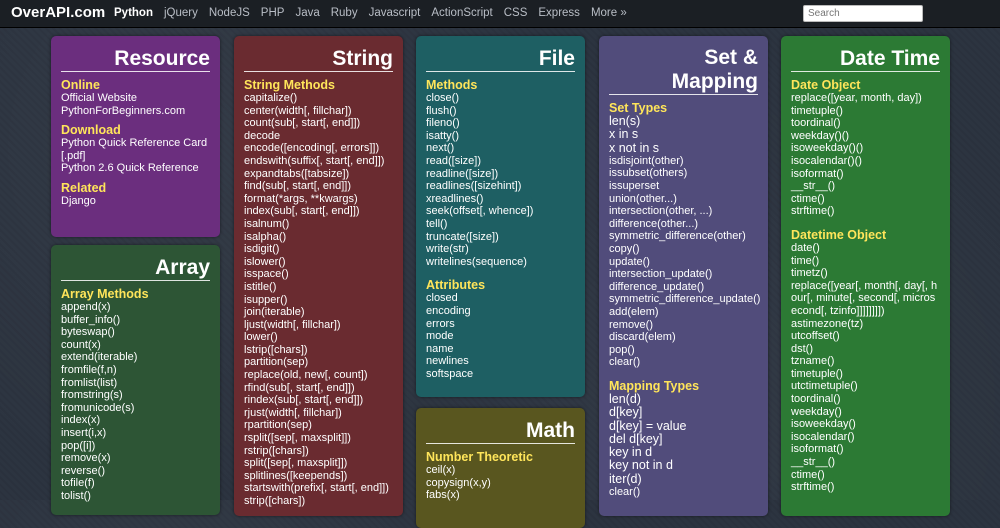  I want to click on set-operation-link: len(s), so click(683, 121).